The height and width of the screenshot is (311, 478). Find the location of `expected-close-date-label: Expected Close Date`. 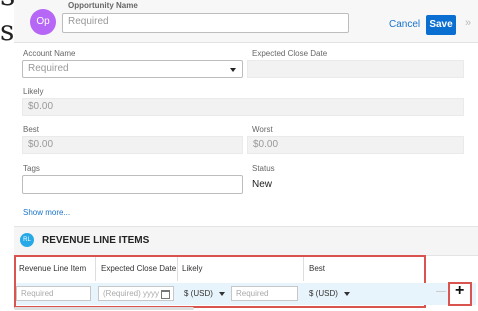

expected-close-date-label: Expected Close Date is located at coordinates (290, 53).